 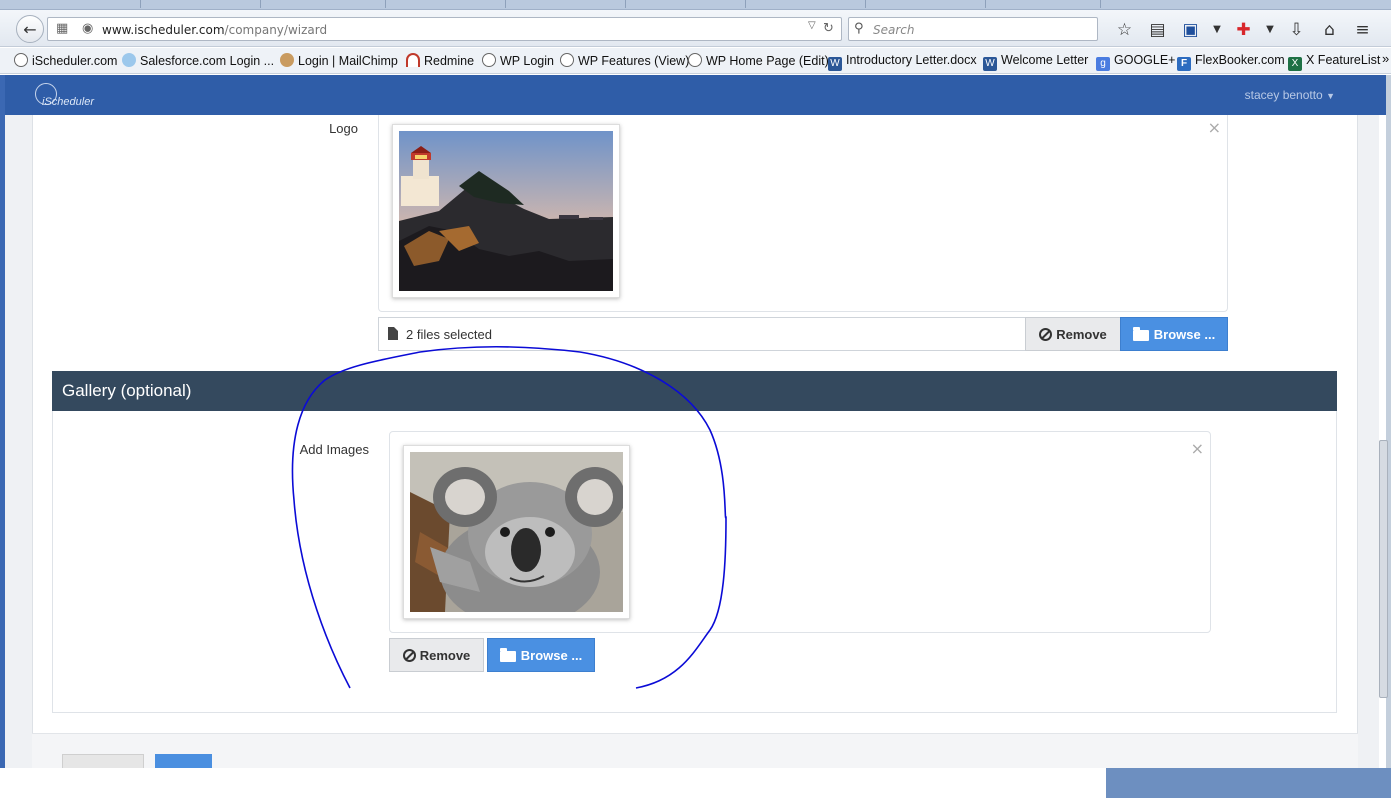 I want to click on search-box: ⚲ Search, so click(x=973, y=29).